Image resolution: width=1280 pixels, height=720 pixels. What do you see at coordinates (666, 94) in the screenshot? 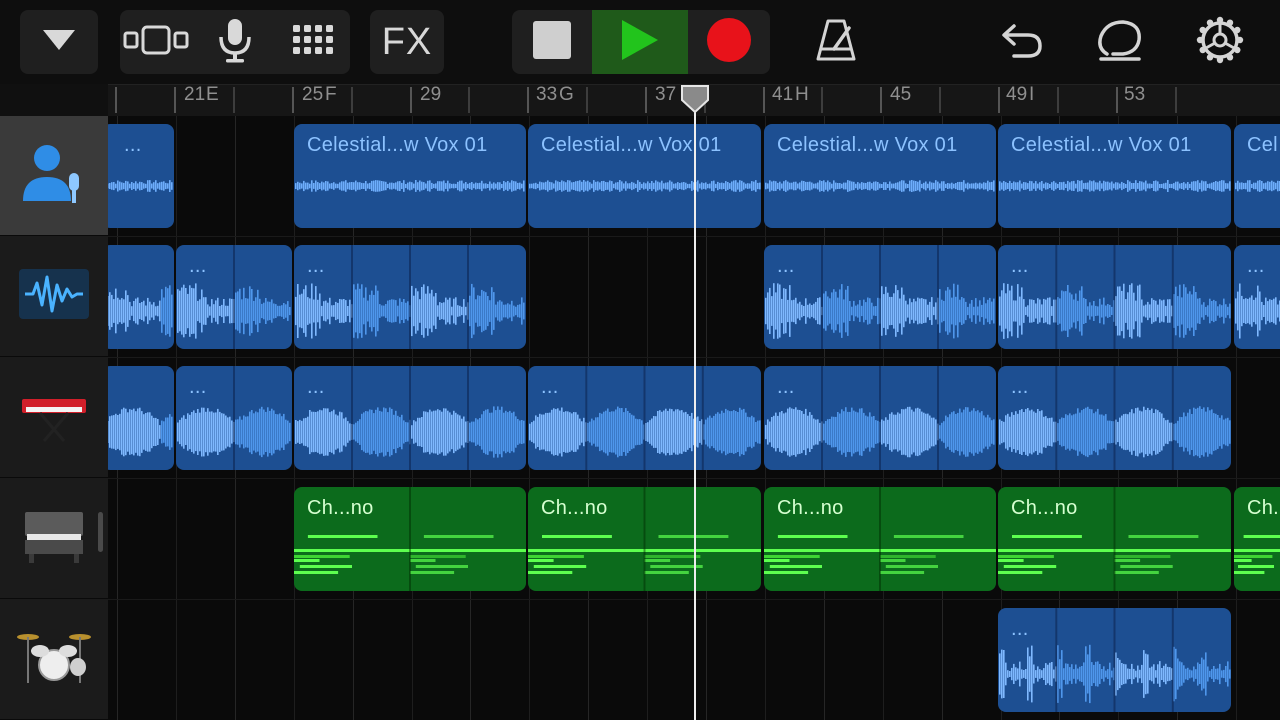
I see `bar-number: 37` at bounding box center [666, 94].